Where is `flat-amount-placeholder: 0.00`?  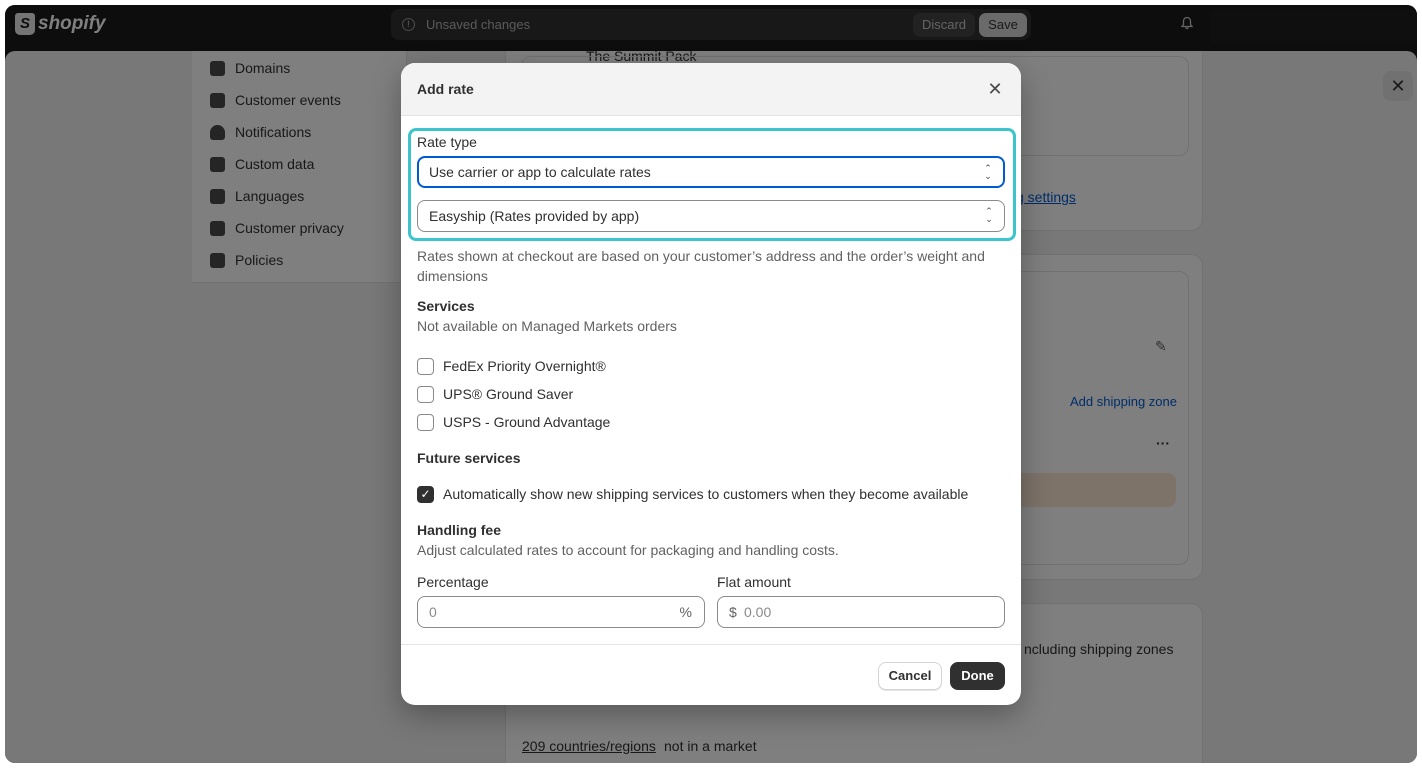
flat-amount-placeholder: 0.00 is located at coordinates (758, 612).